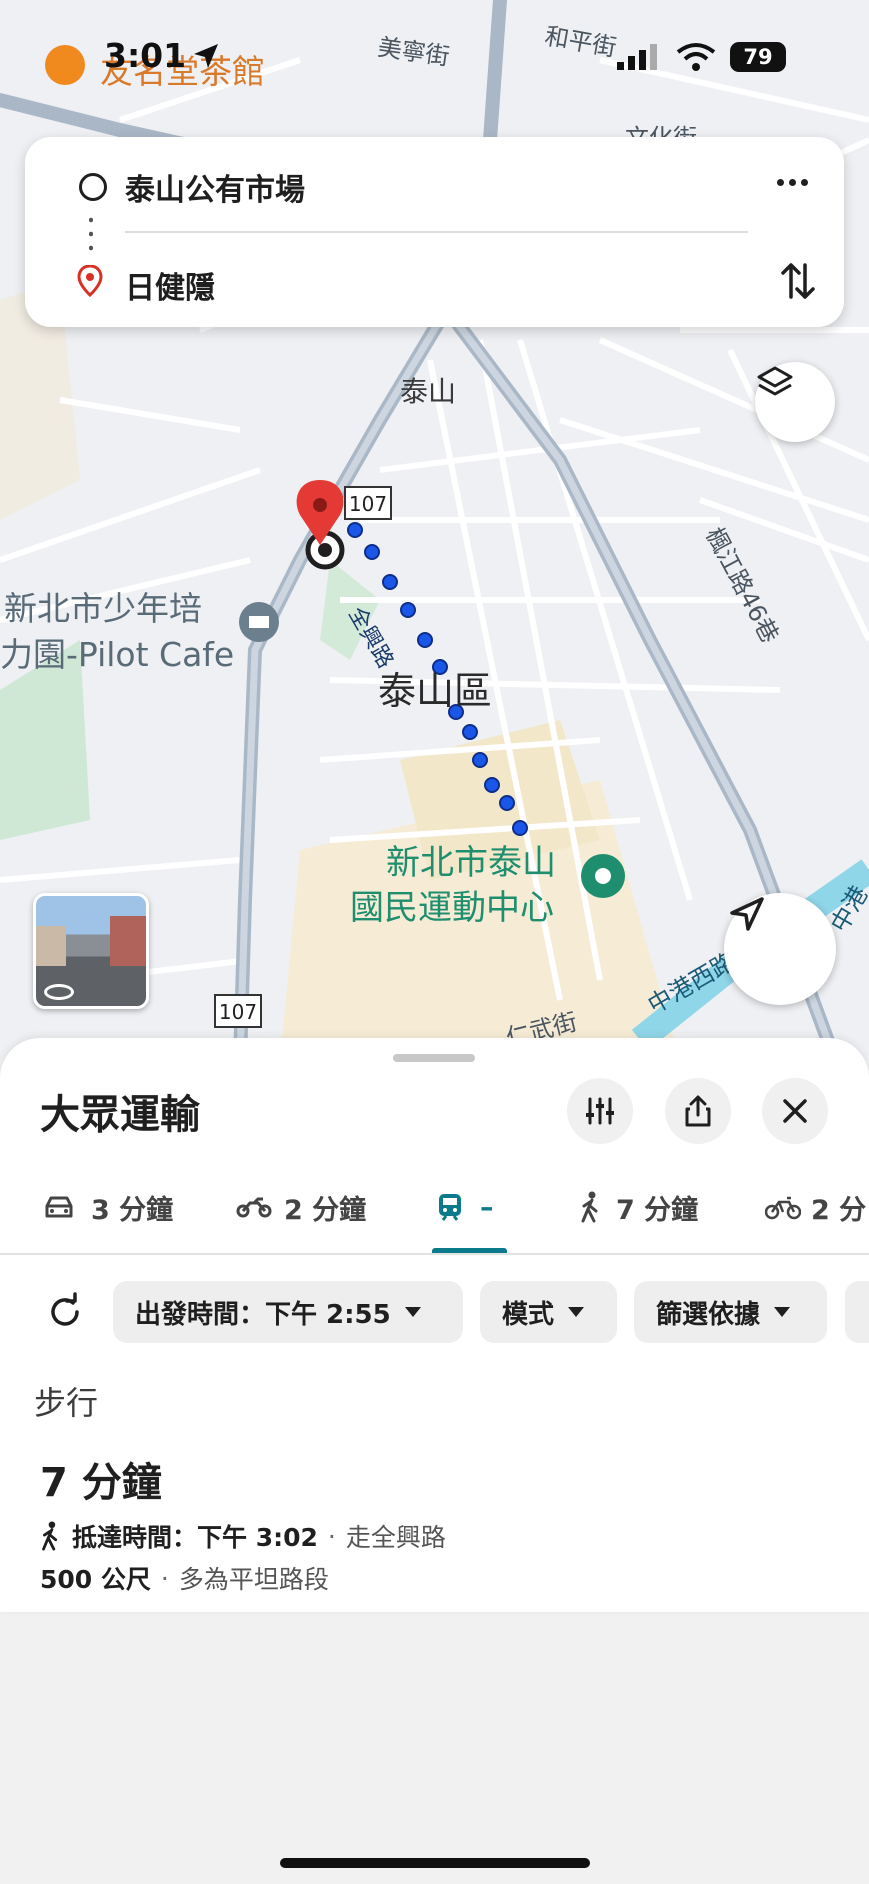  Describe the element at coordinates (101, 1483) in the screenshot. I see `result-duration: 7 分鐘` at that location.